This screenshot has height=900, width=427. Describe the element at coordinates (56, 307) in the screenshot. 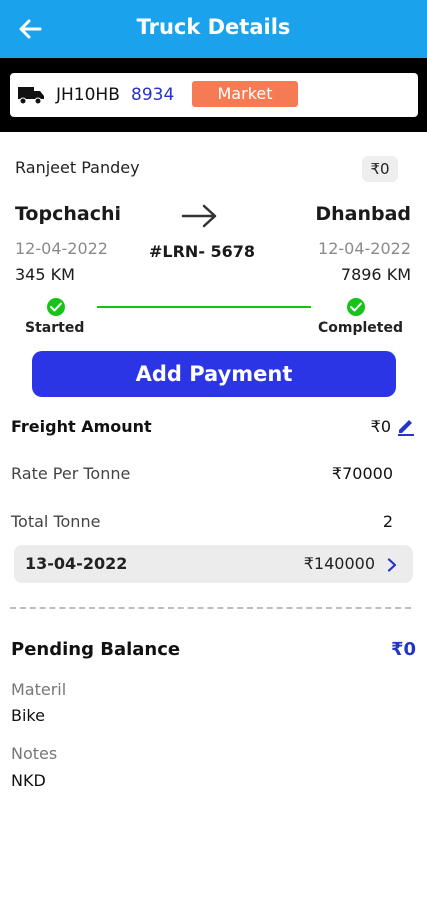

I see `started-check-icon` at that location.